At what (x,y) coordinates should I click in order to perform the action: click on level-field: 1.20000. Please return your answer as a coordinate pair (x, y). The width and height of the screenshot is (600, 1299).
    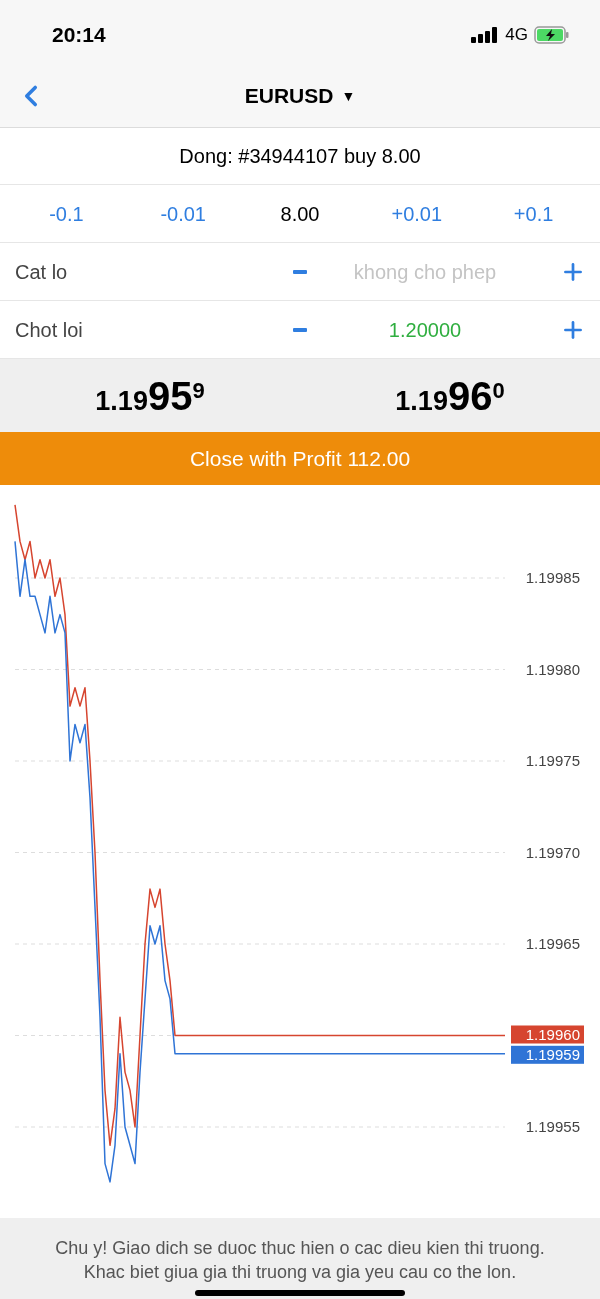
    Looking at the image, I should click on (425, 329).